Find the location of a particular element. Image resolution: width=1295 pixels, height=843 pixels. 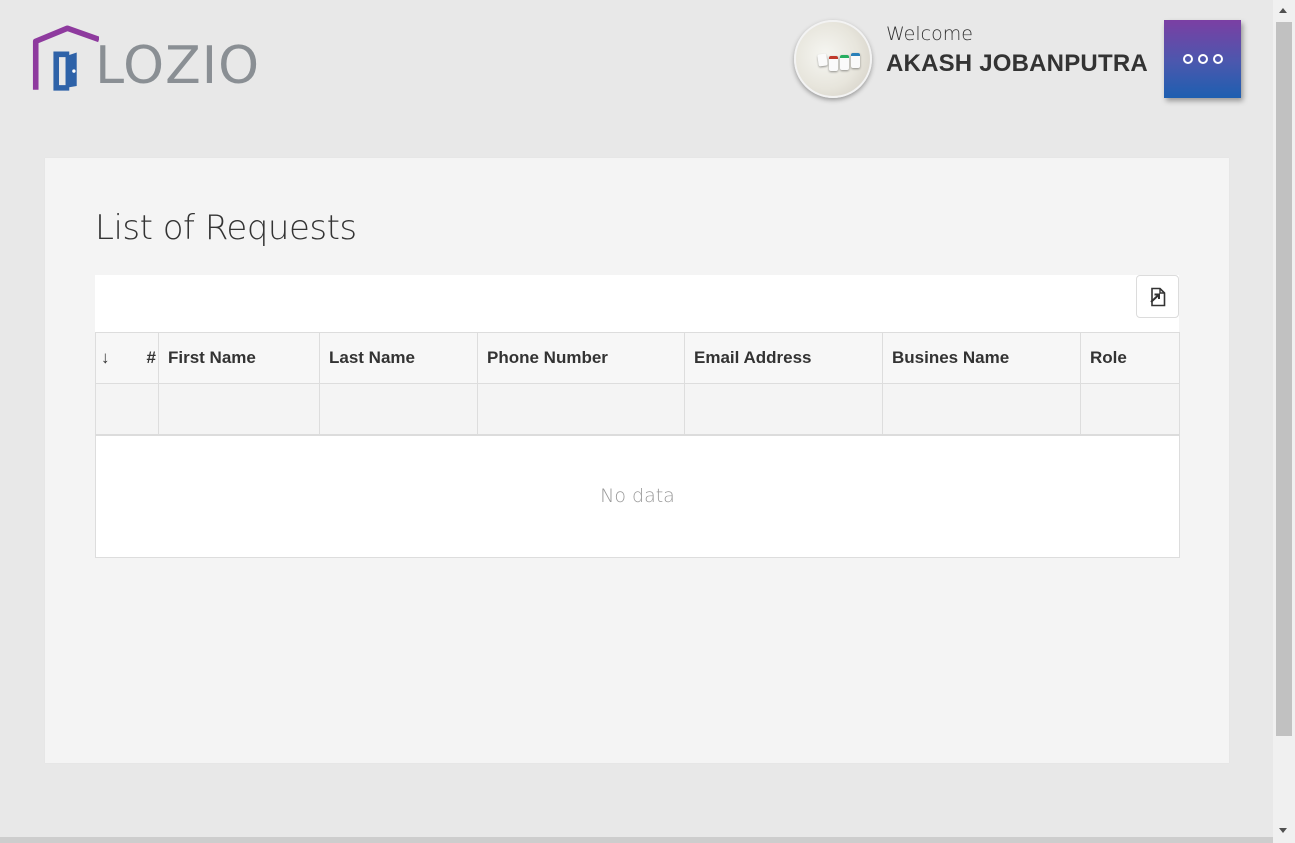

index-symbol: # is located at coordinates (151, 357).